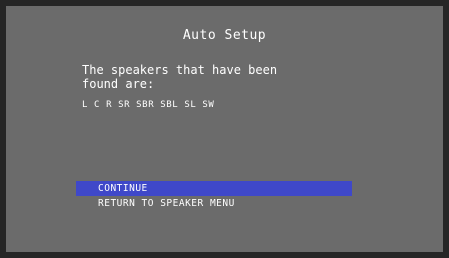 The width and height of the screenshot is (449, 258). I want to click on screen-title: Auto Setup, so click(224, 35).